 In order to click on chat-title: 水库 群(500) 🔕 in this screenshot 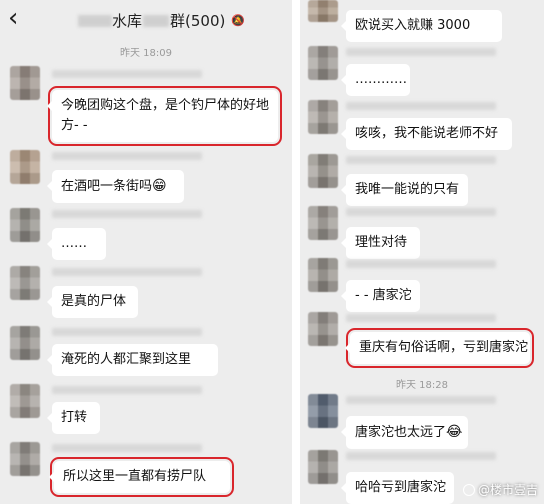, I will do `click(161, 20)`.